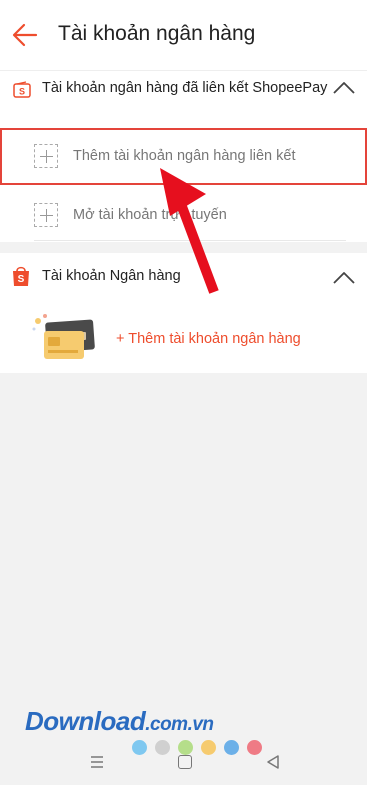 This screenshot has width=367, height=785. What do you see at coordinates (208, 339) in the screenshot?
I see `add-bank-account-link: + Thêm tài khoản ngân hàng` at bounding box center [208, 339].